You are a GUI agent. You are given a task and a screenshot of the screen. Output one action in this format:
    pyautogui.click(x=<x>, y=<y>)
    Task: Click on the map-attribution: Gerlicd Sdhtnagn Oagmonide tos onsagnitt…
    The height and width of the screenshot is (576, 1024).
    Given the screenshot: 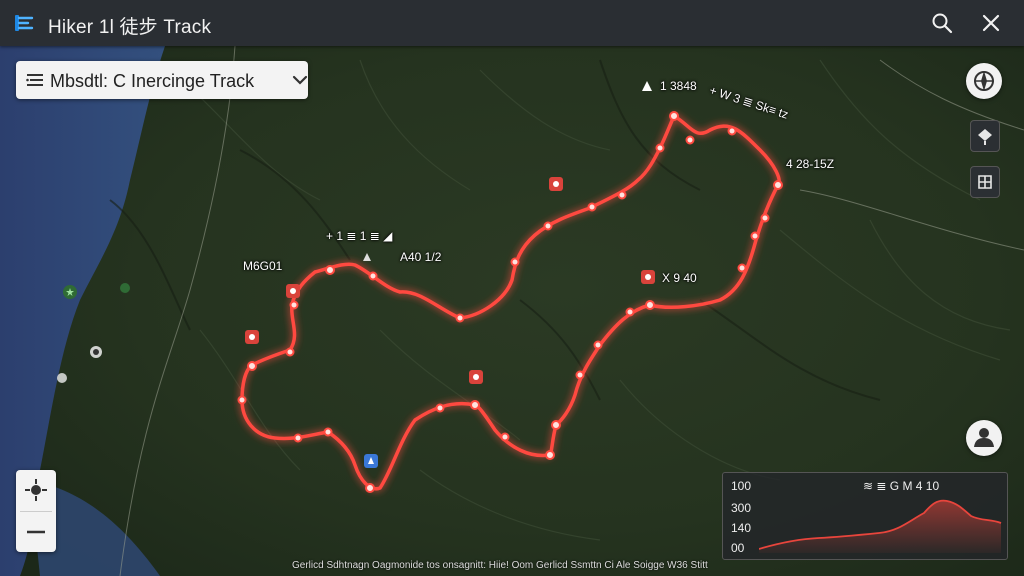 What is the action you would take?
    pyautogui.click(x=500, y=565)
    